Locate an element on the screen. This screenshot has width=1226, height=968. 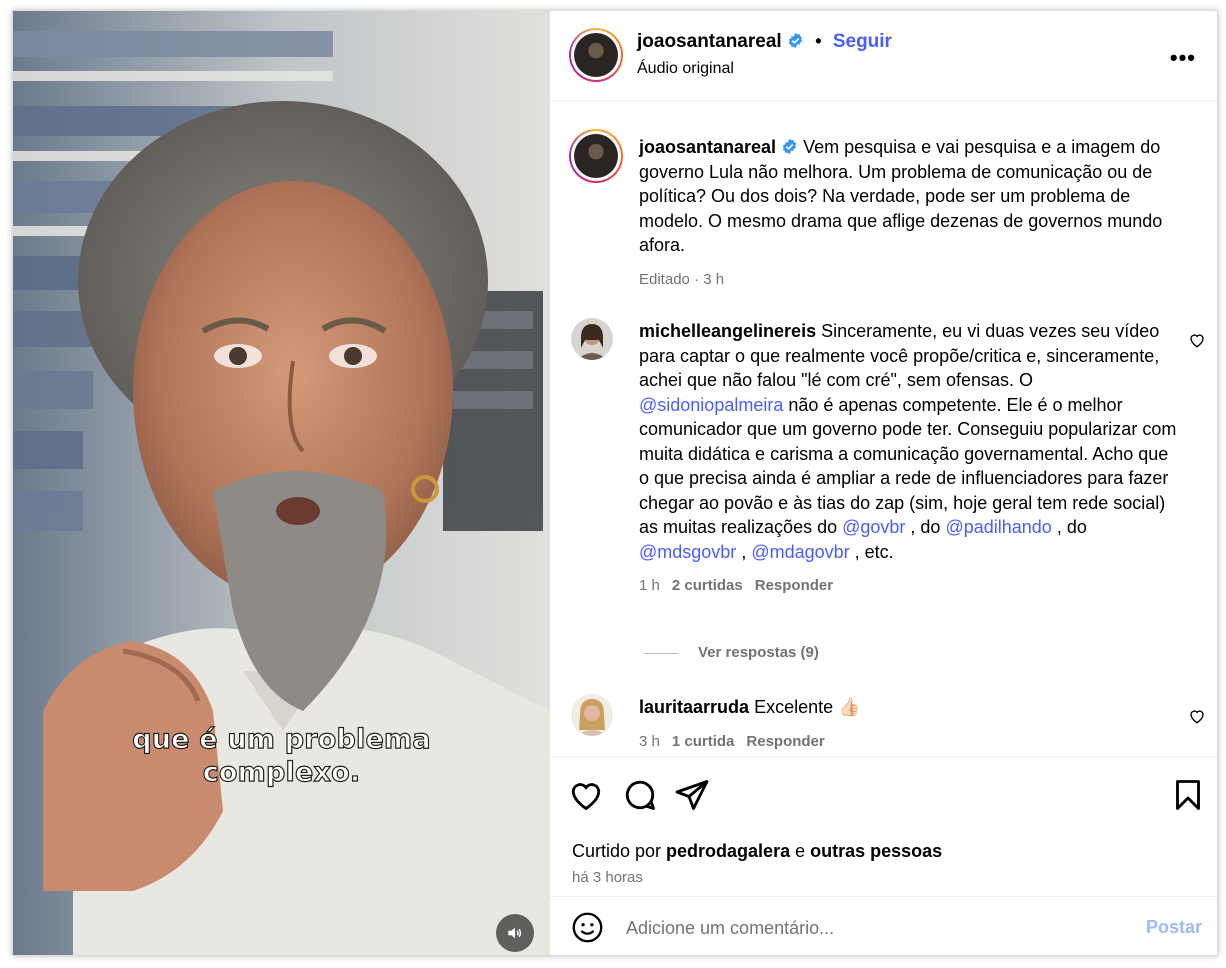
post-comment-button: Postar is located at coordinates (1174, 927).